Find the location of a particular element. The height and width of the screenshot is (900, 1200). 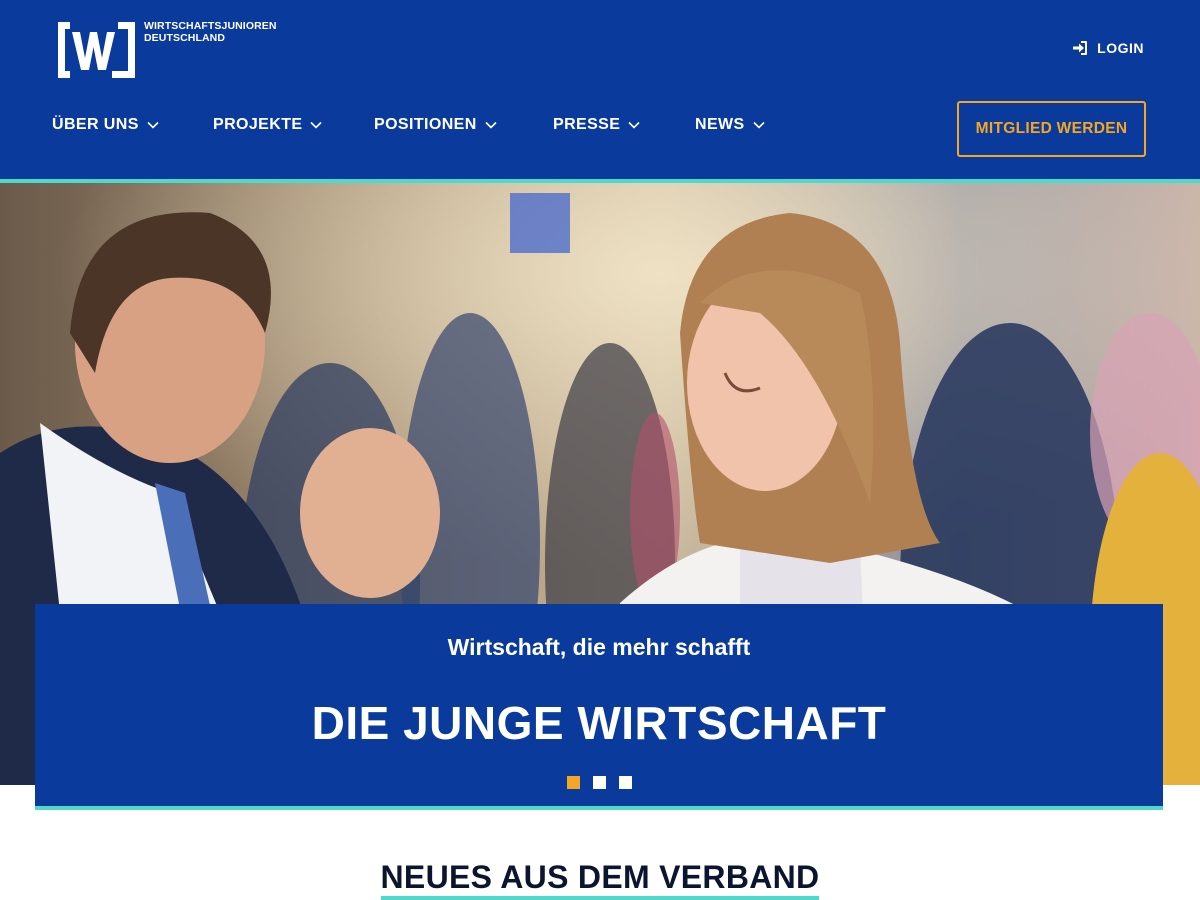

nav-item-projekte: PROJEKTE is located at coordinates (293, 125).